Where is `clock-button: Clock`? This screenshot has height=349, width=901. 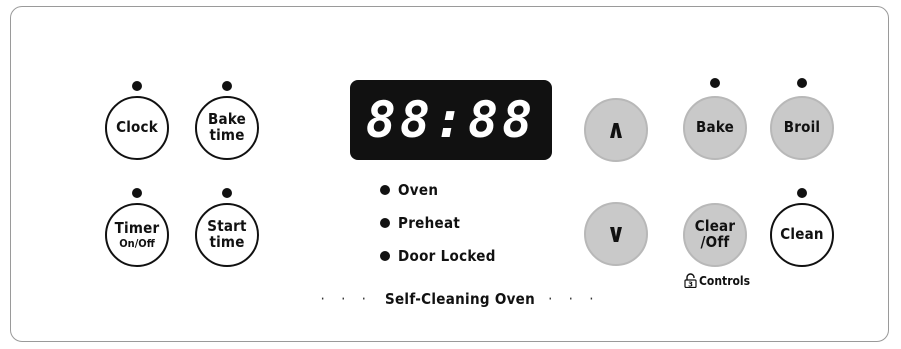 clock-button: Clock is located at coordinates (137, 128).